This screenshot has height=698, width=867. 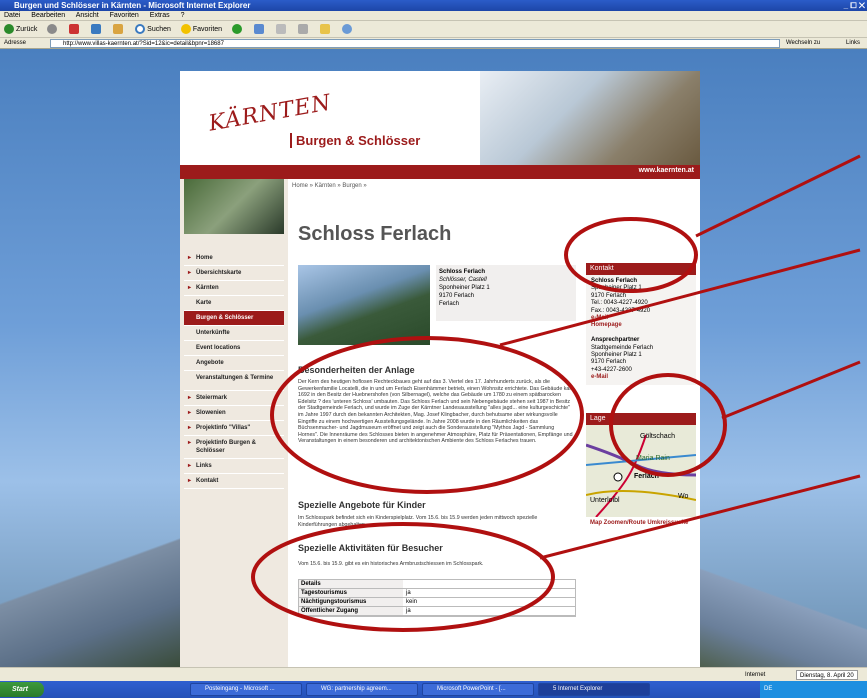 I want to click on menu-item: Bearbeiten, so click(x=48, y=15).